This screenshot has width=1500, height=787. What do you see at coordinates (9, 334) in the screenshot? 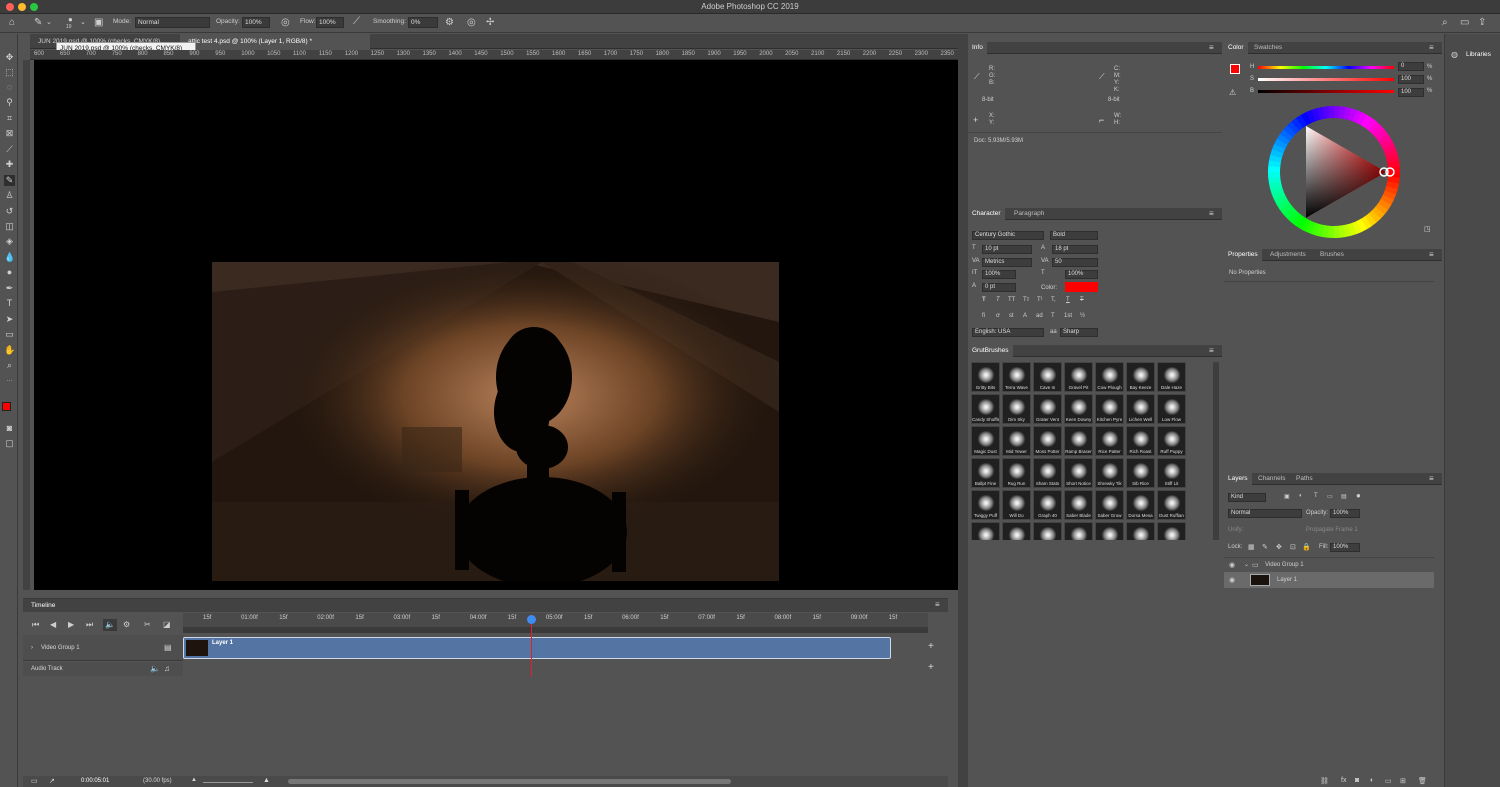
I see `rectangle-tool-icon: ▭` at bounding box center [9, 334].